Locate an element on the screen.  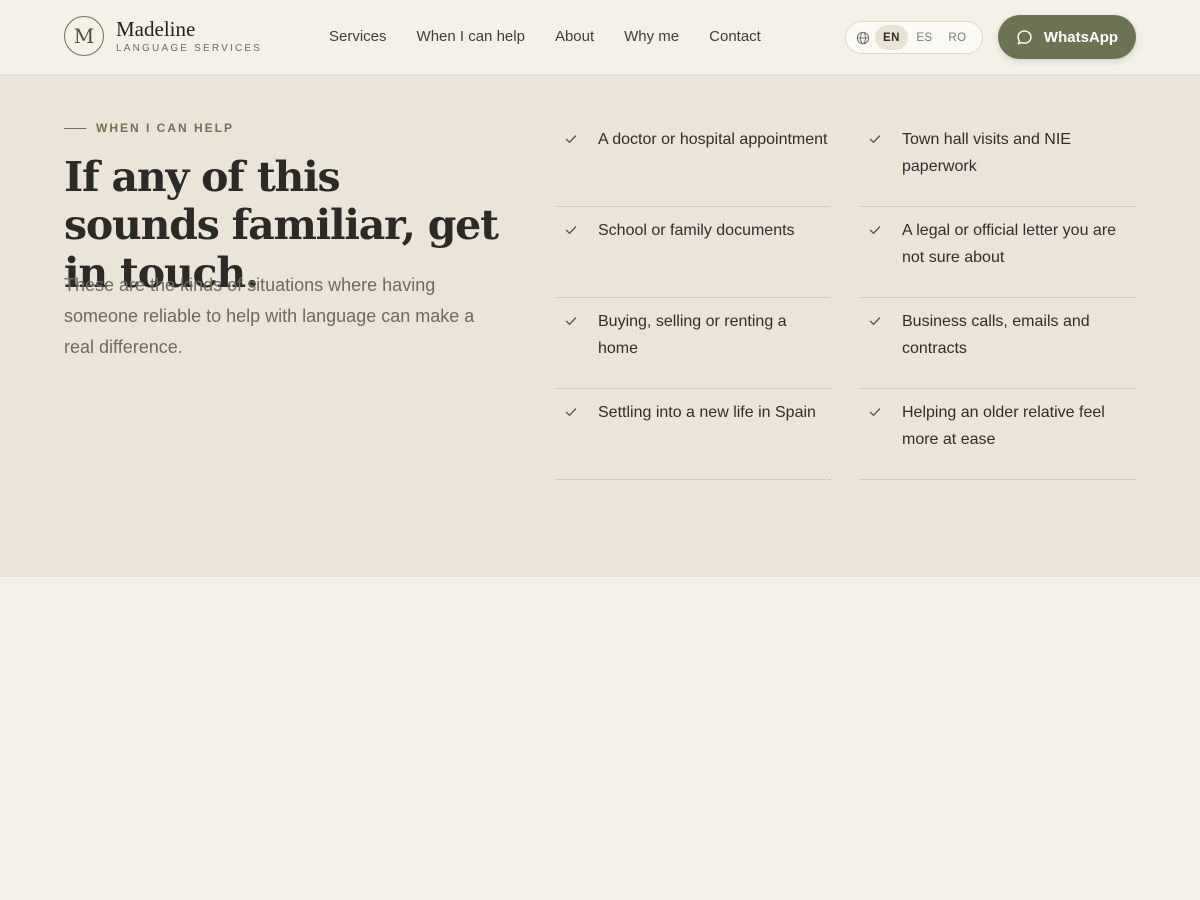
list-item-text: Town hall visits and NIE paperwork is located at coordinates (986, 153).